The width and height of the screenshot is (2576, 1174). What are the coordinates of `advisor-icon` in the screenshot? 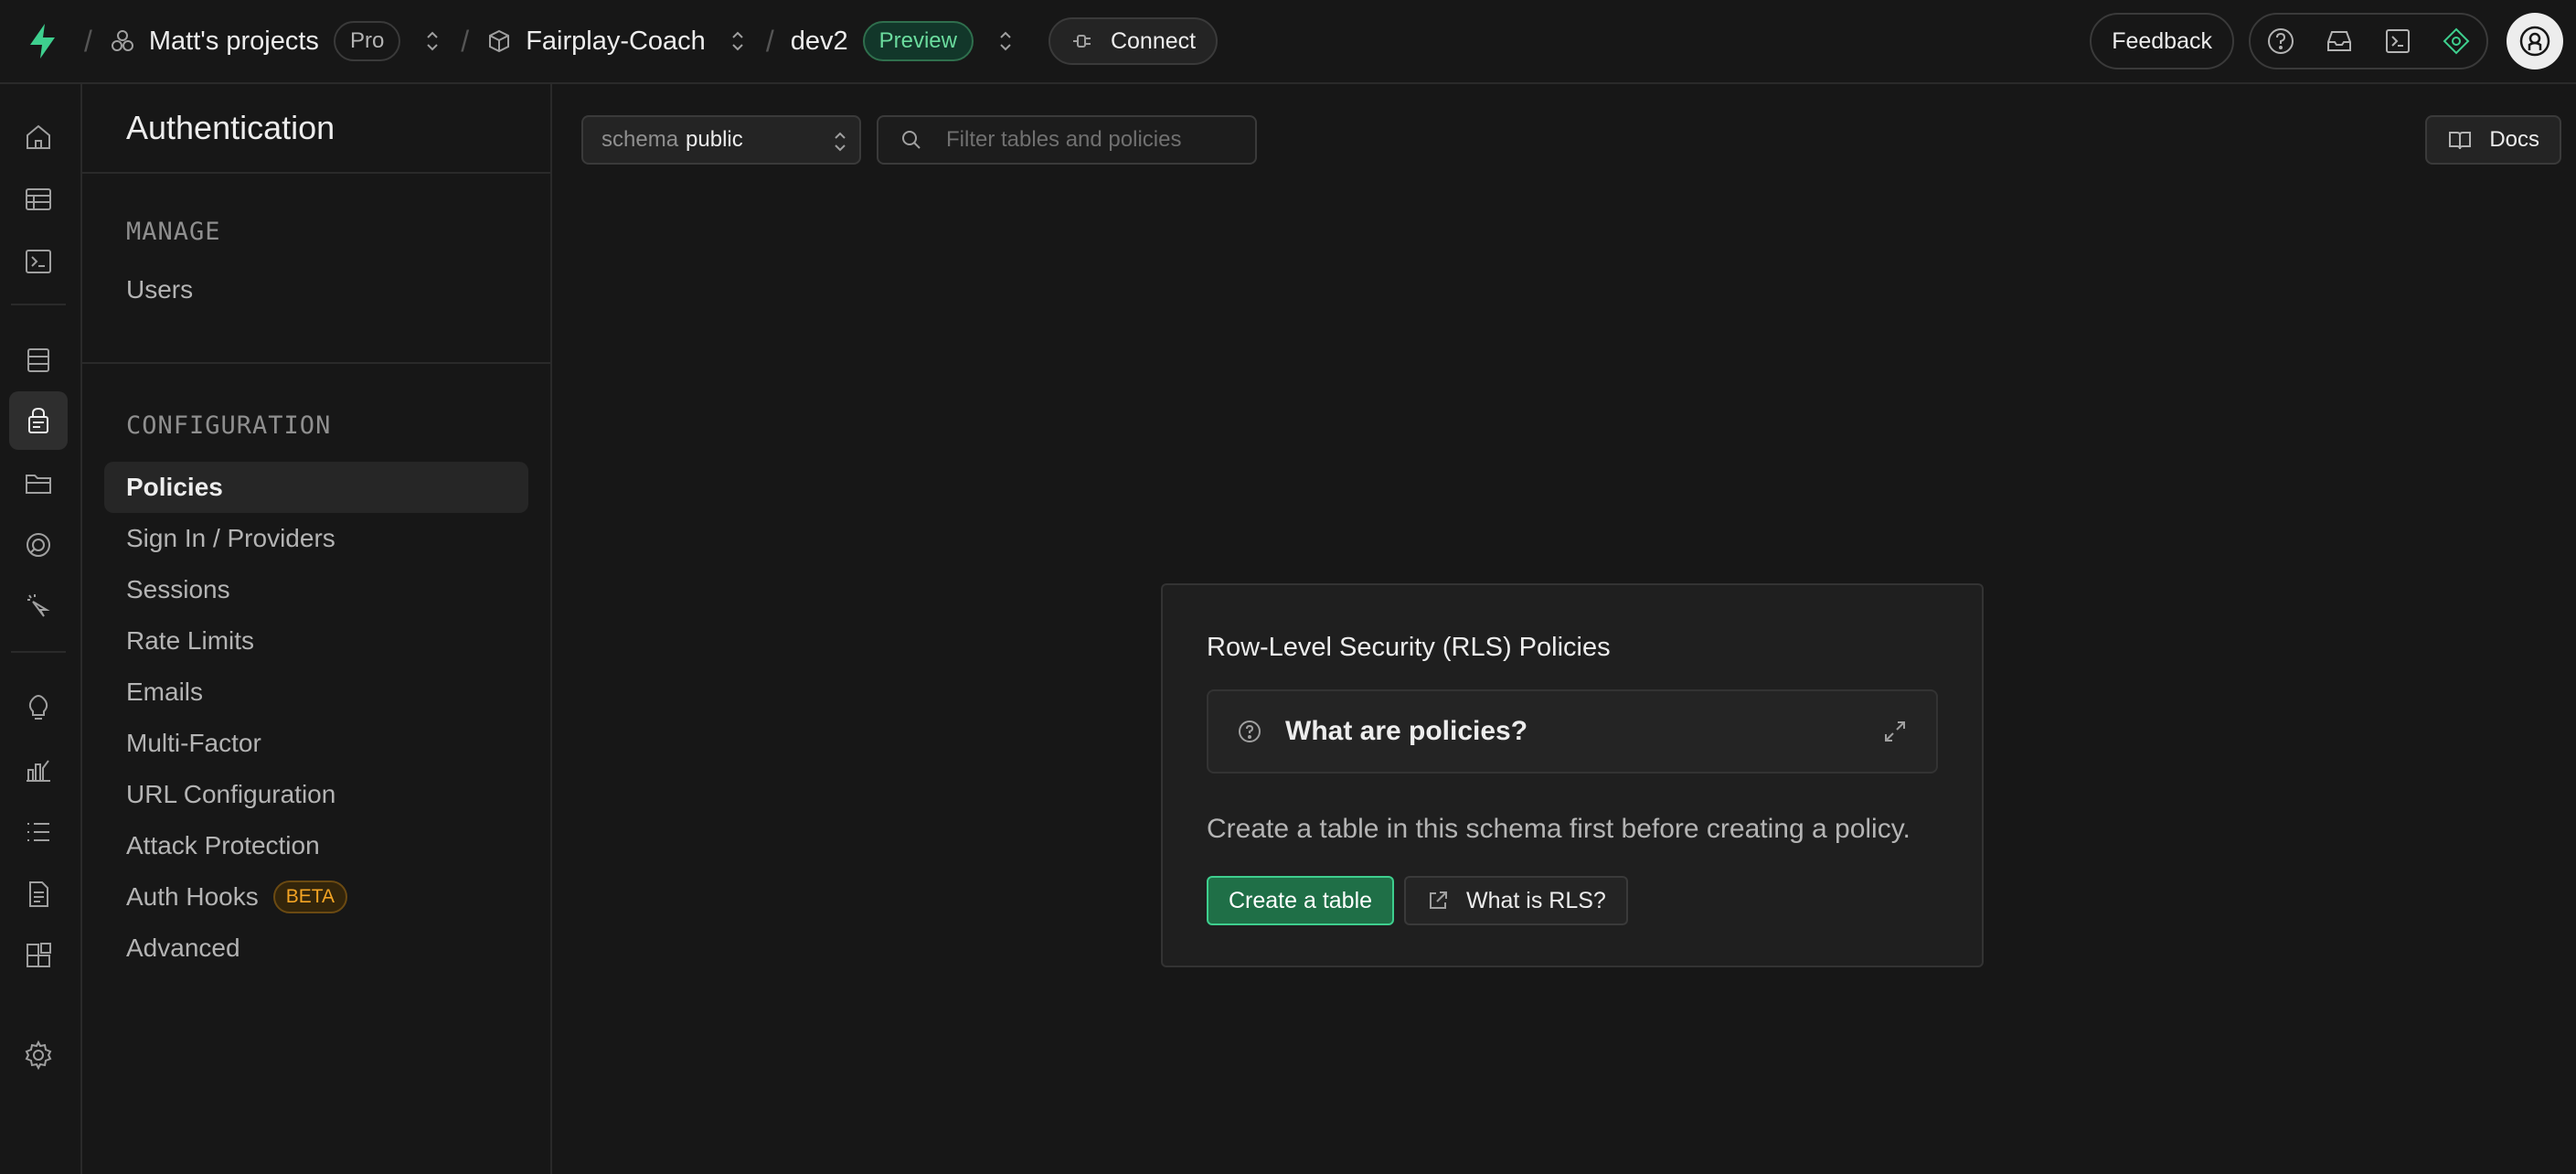 It's located at (2456, 42).